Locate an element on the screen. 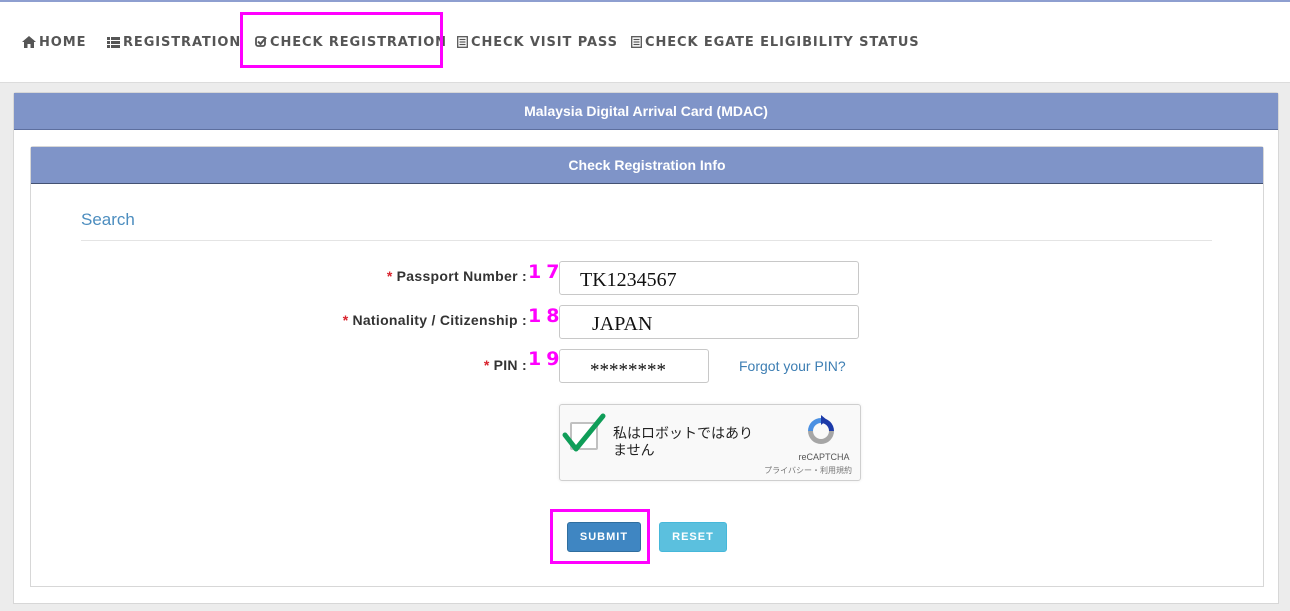  nav-check-egate-label: CHECK EGATE ELIGIBILITY STATUS is located at coordinates (782, 42).